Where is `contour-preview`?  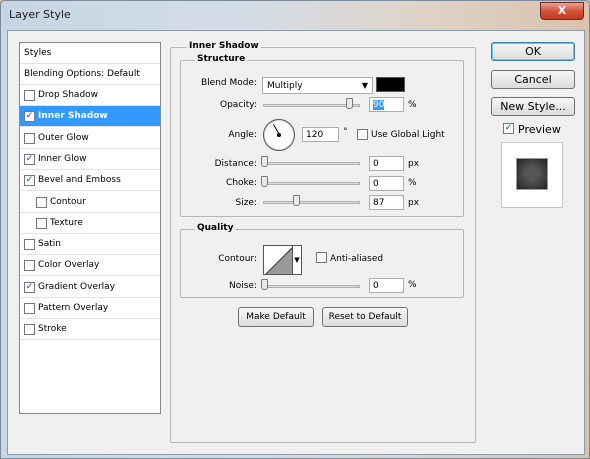
contour-preview is located at coordinates (278, 260).